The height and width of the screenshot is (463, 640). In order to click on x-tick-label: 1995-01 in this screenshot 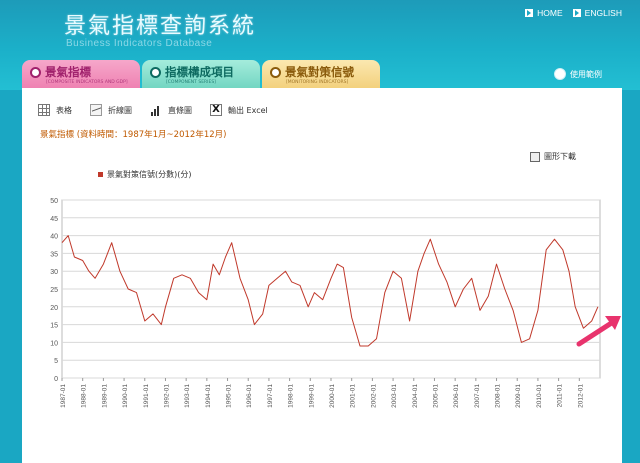, I will do `click(229, 396)`.